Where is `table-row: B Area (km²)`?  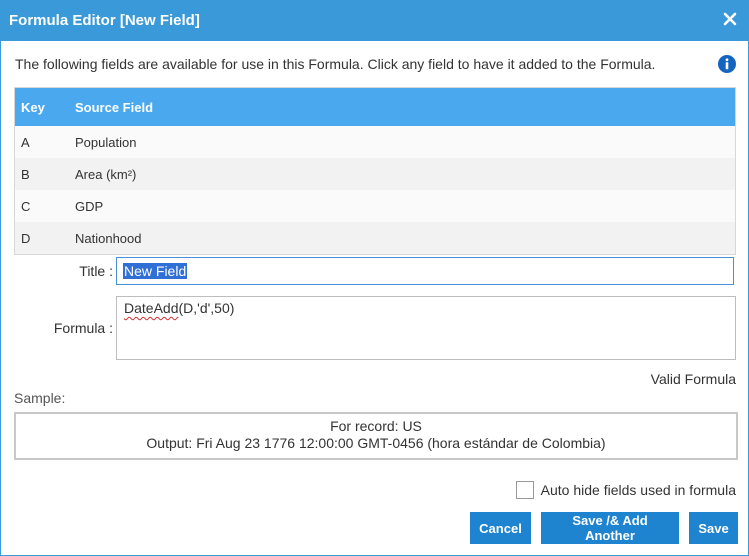 table-row: B Area (km²) is located at coordinates (375, 174).